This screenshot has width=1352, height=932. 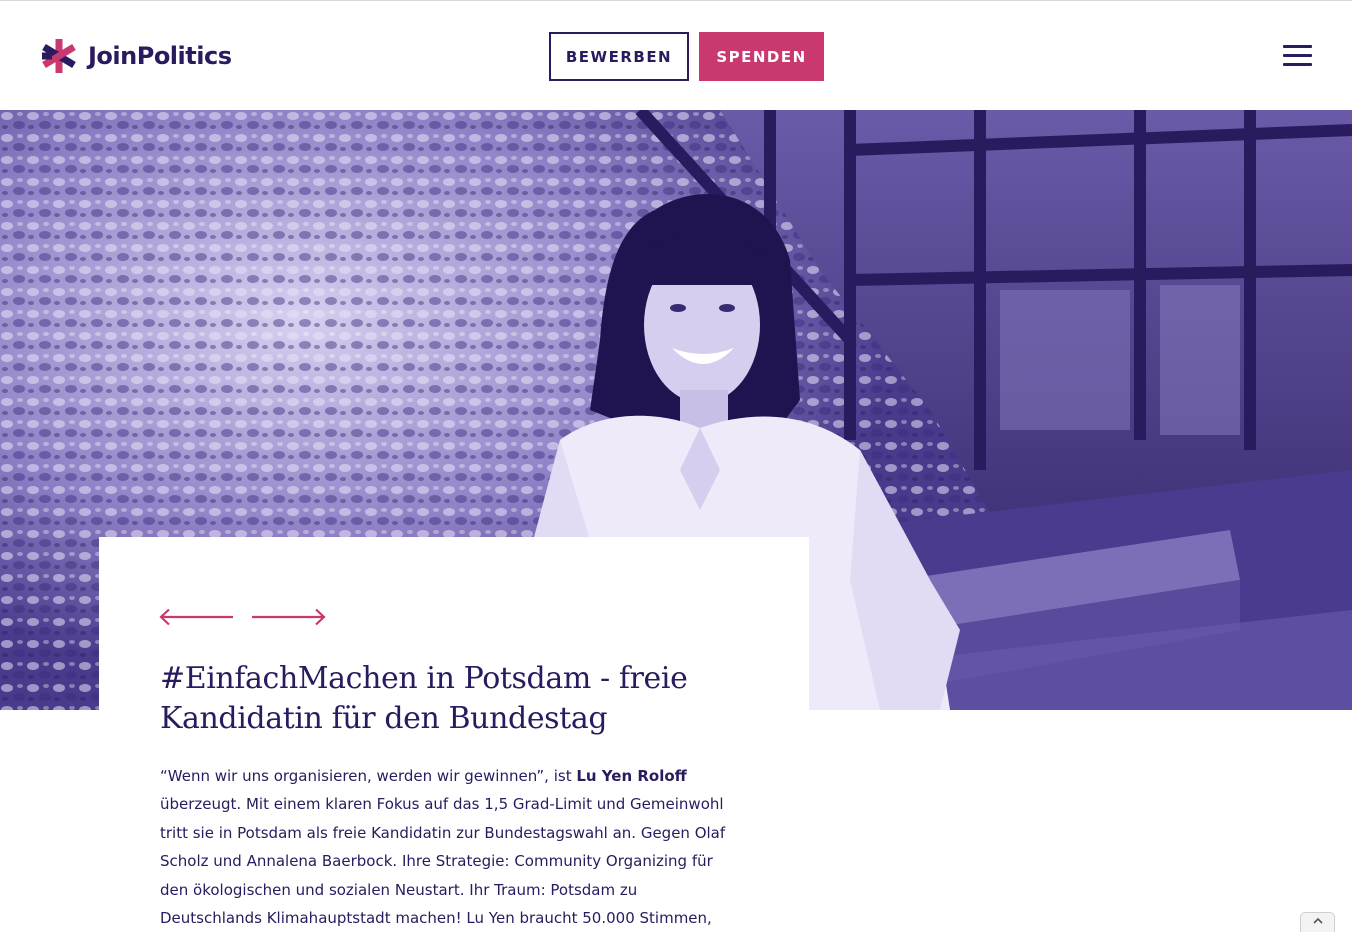 I want to click on chevron-up-icon, so click(x=1317, y=920).